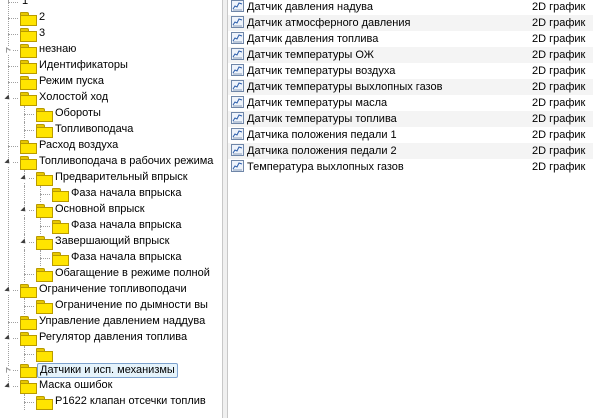  Describe the element at coordinates (79, 145) in the screenshot. I see `tree-item-label: Расход воздуха` at that location.